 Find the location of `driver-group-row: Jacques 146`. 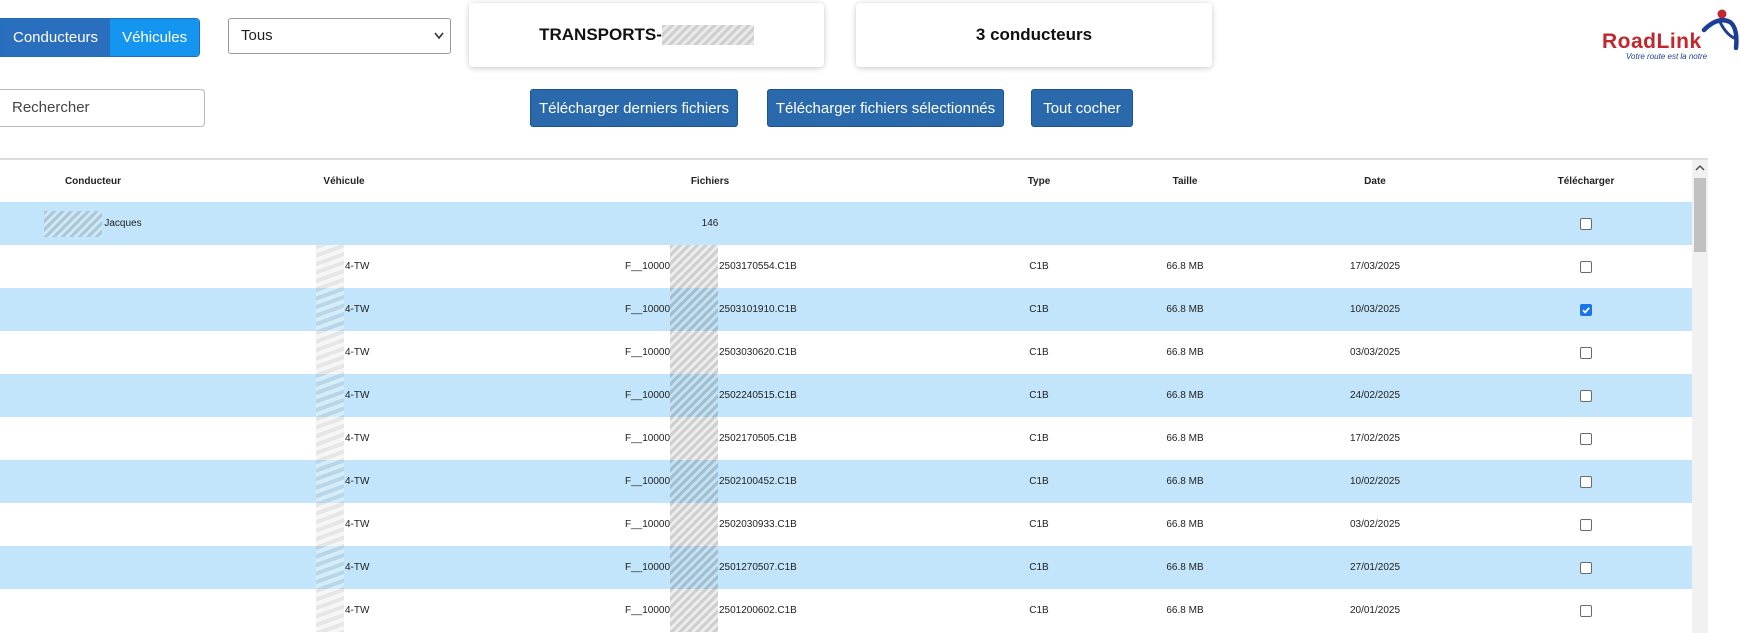

driver-group-row: Jacques 146 is located at coordinates (846, 223).